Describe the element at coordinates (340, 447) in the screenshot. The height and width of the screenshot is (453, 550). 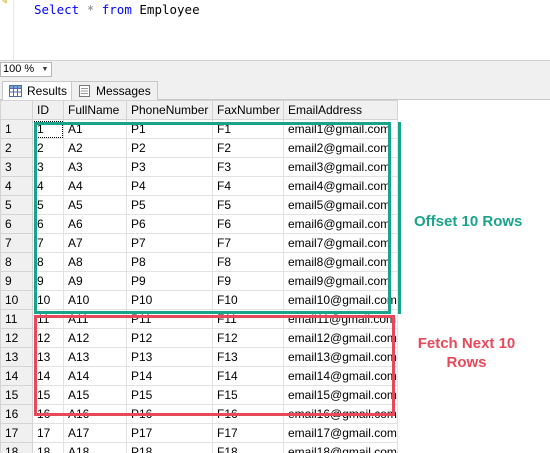
I see `cell-emailaddress: email18@gmail.com` at that location.